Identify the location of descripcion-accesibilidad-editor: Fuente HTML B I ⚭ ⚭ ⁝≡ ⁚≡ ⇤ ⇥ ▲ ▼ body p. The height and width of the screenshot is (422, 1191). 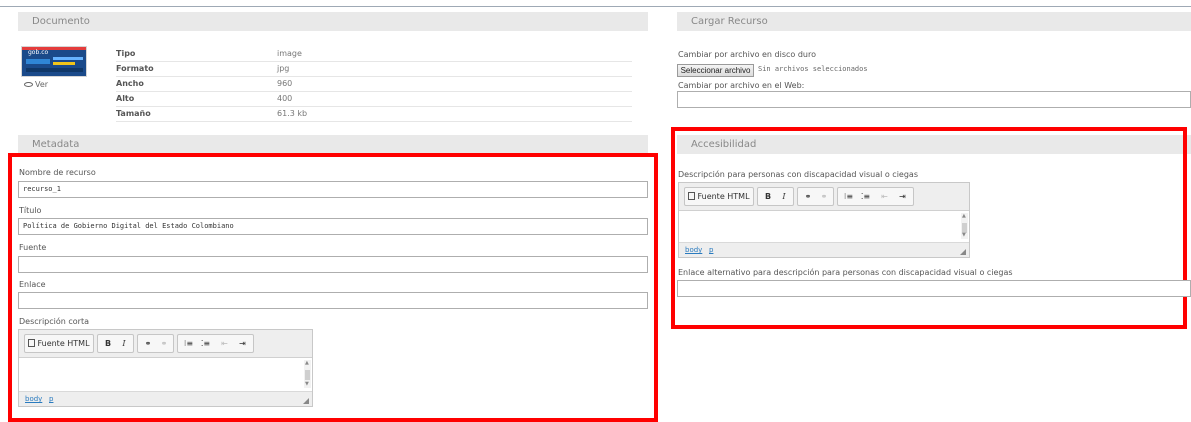
(824, 220).